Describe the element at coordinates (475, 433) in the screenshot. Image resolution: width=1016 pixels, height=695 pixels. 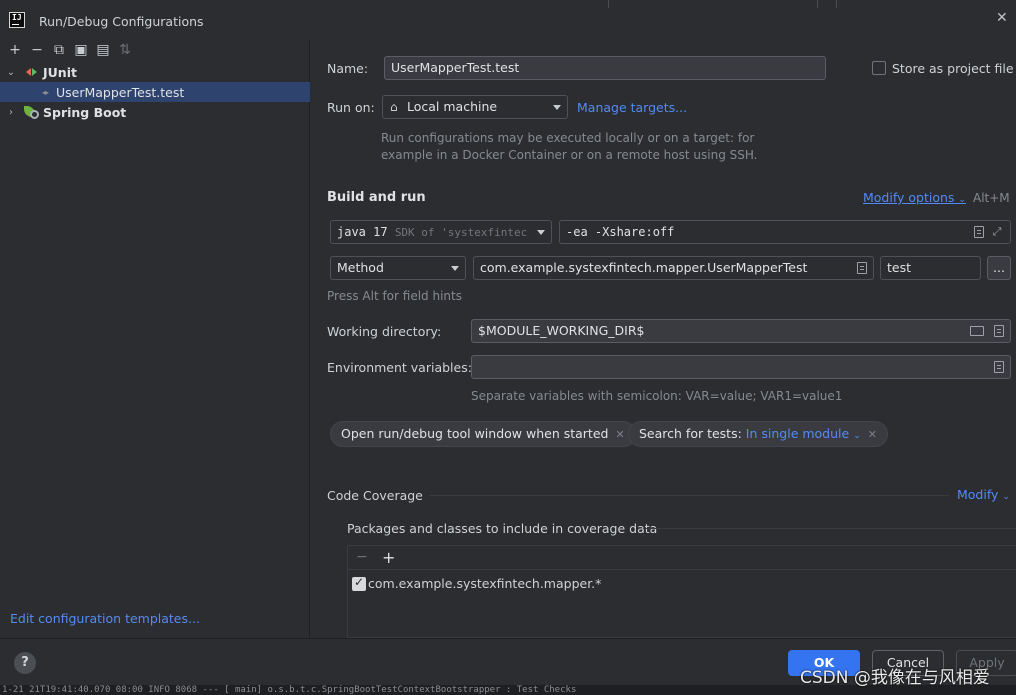
I see `chip-label: Open run/debug tool window when started` at that location.